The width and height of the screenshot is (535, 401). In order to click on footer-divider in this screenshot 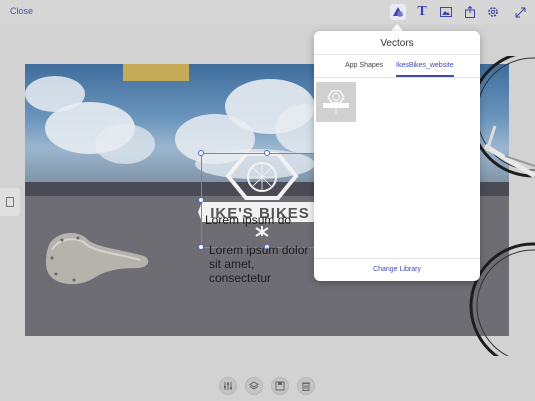, I will do `click(397, 258)`.